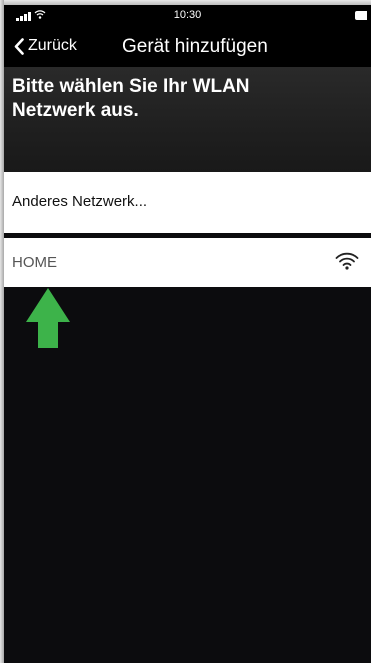 The image size is (371, 663). What do you see at coordinates (347, 261) in the screenshot?
I see `wifi-signal-icon` at bounding box center [347, 261].